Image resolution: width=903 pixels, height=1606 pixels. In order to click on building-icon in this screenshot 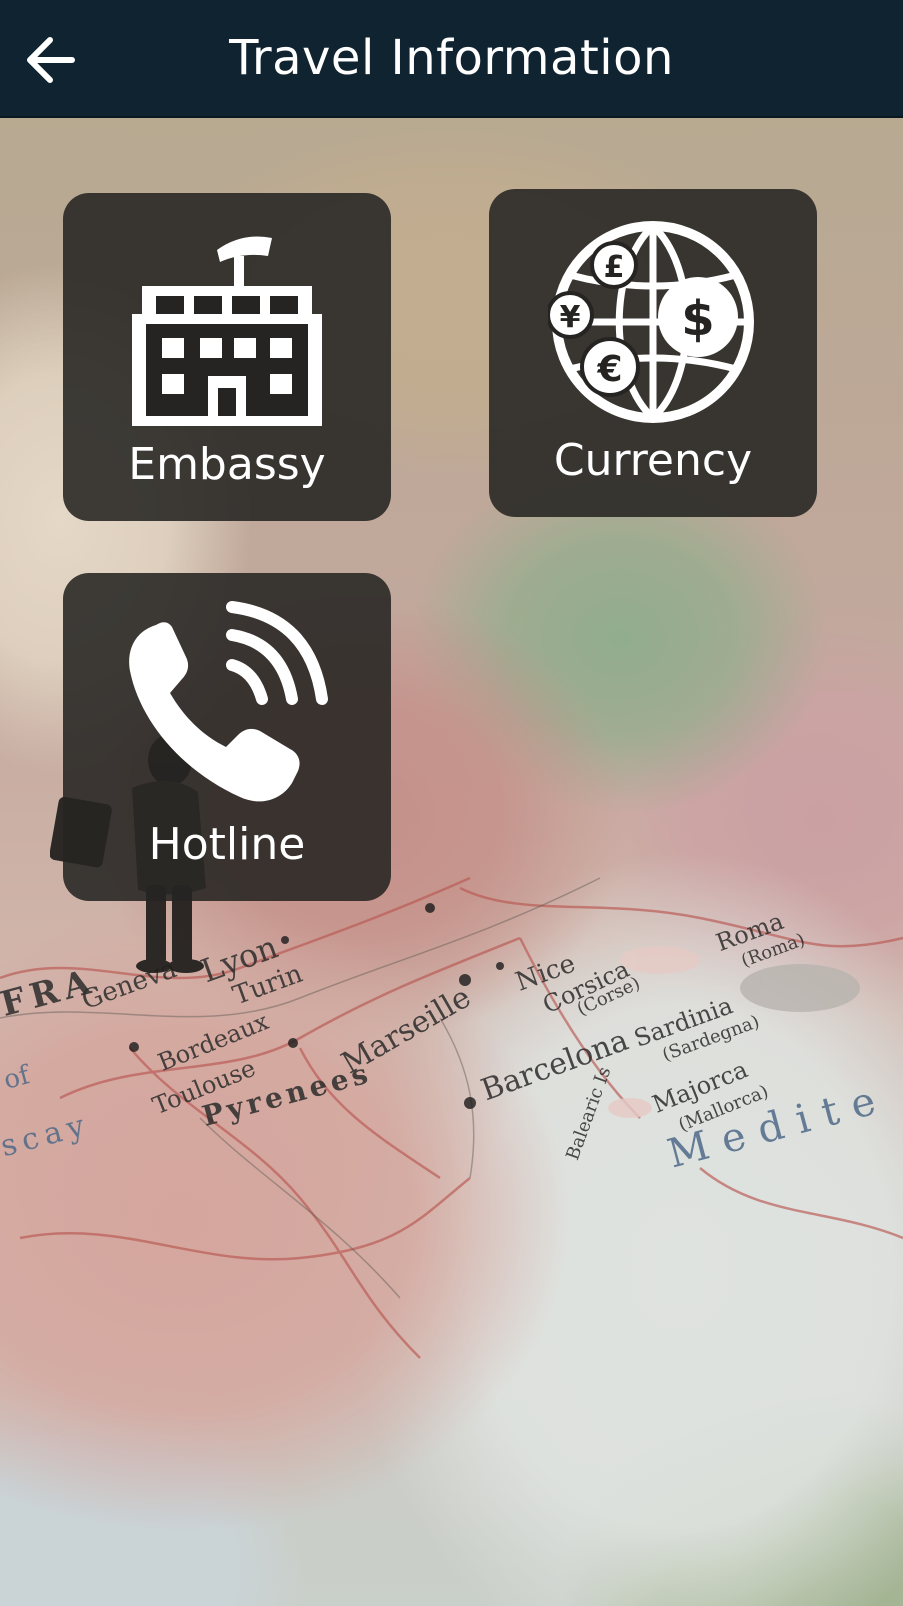, I will do `click(227, 331)`.